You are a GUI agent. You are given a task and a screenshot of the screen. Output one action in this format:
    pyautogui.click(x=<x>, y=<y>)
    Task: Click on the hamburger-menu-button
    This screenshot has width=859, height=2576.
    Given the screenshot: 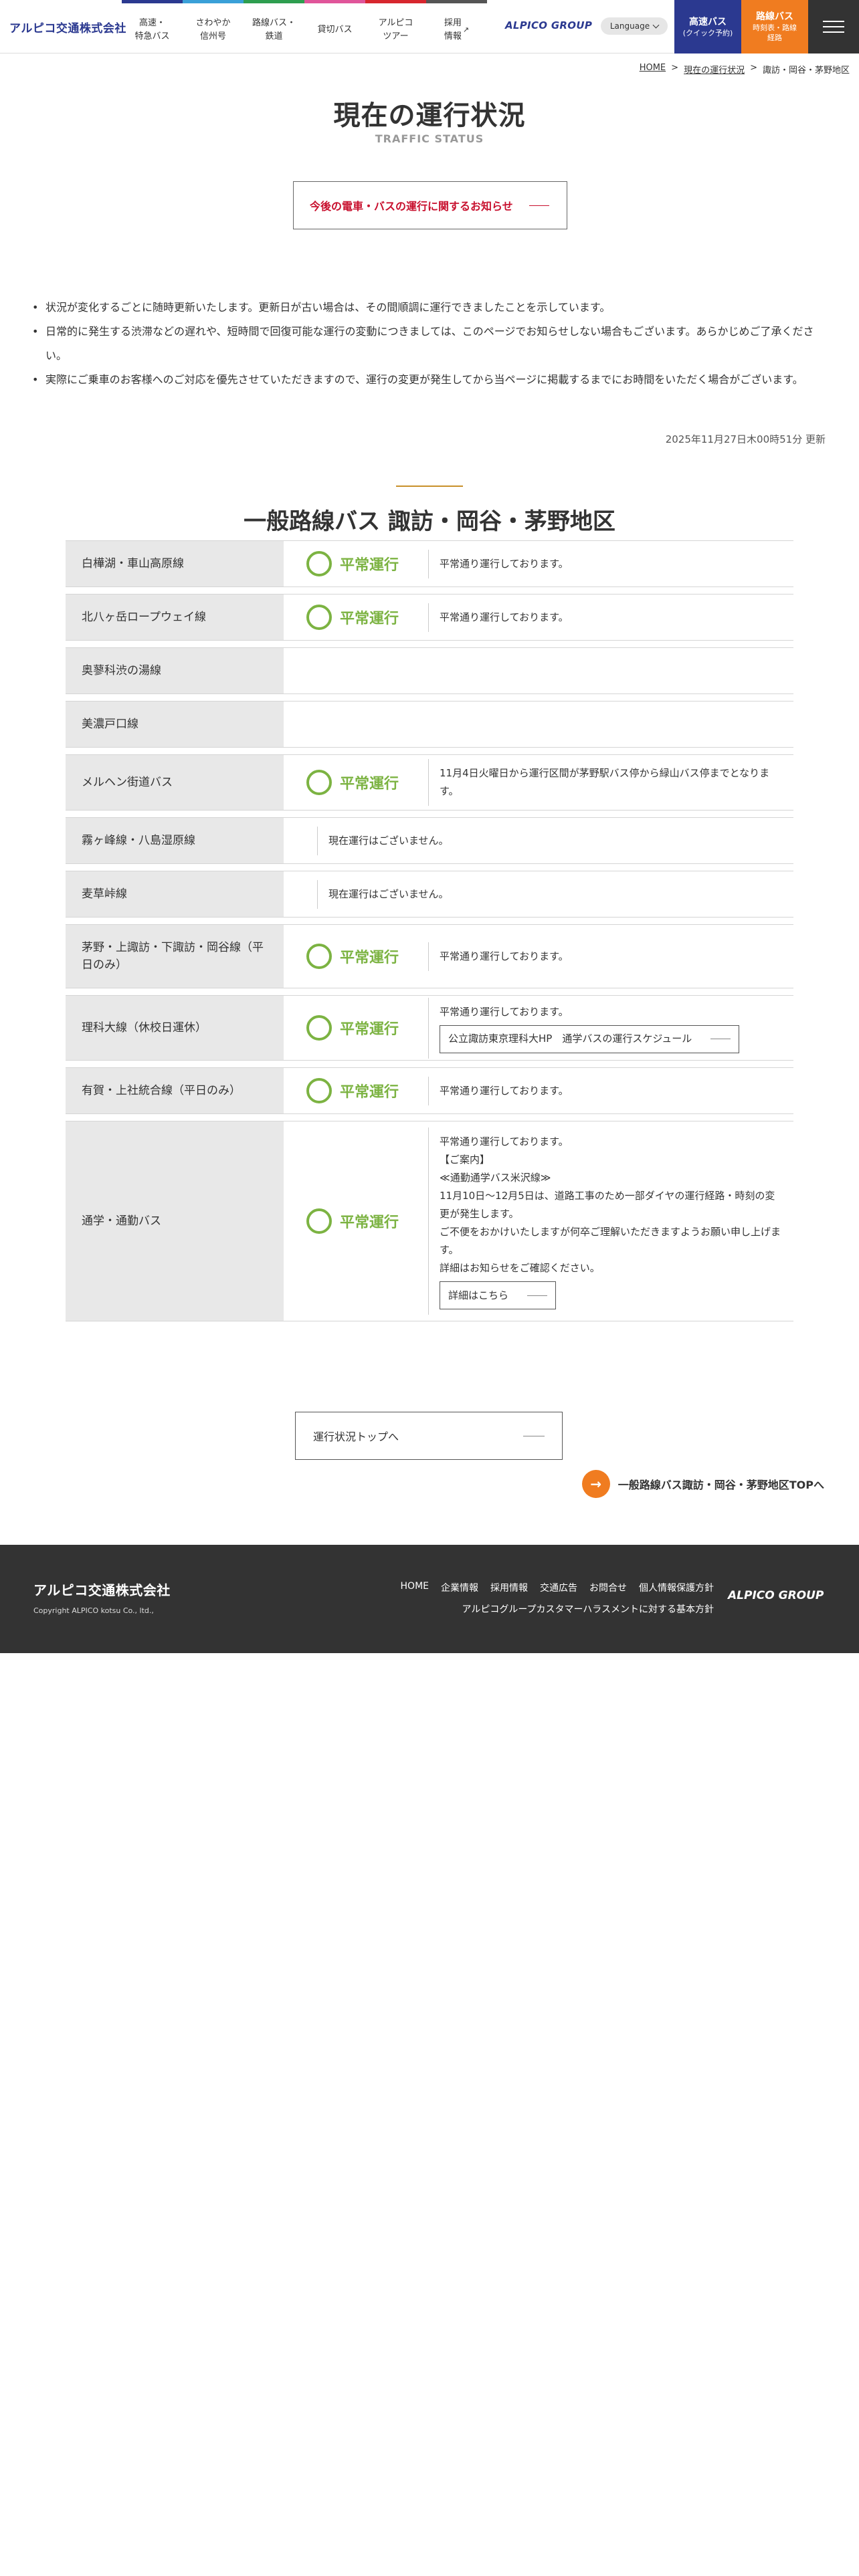 What is the action you would take?
    pyautogui.click(x=833, y=27)
    